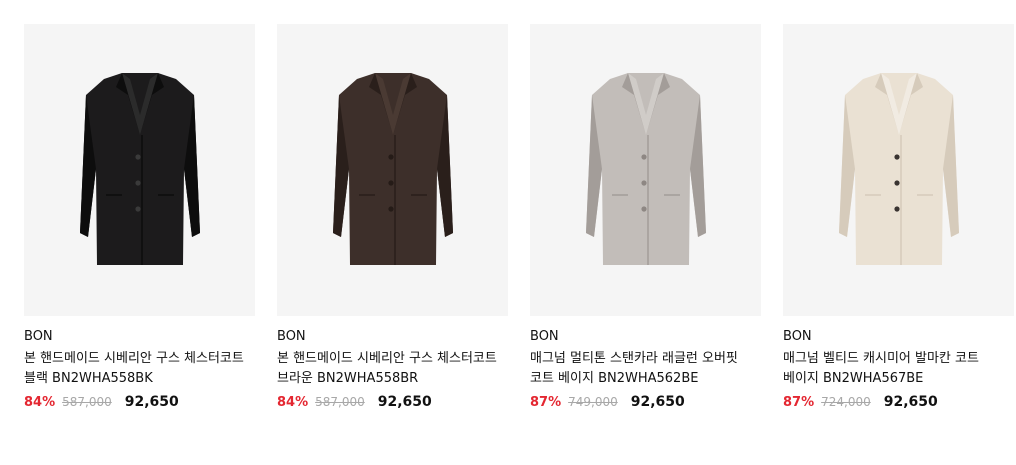  Describe the element at coordinates (846, 402) in the screenshot. I see `original-price: 724,000` at that location.